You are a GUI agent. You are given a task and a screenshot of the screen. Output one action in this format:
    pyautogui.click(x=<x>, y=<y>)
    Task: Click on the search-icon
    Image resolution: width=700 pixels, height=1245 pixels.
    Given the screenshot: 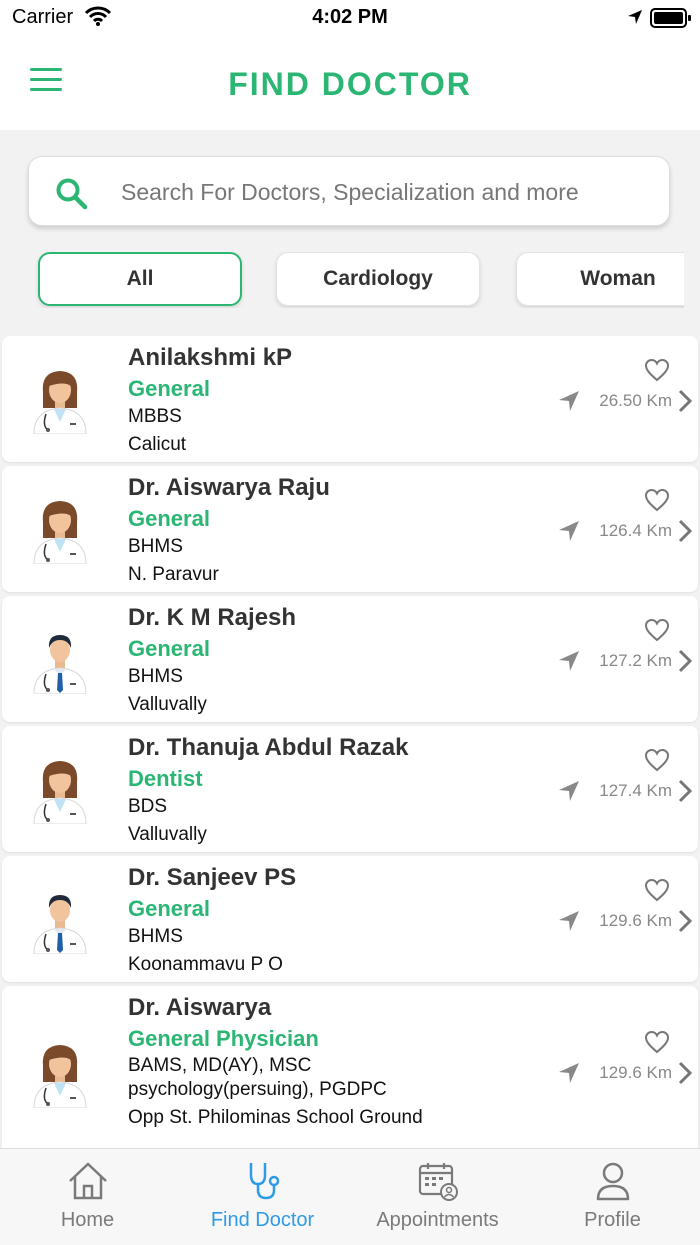 What is the action you would take?
    pyautogui.click(x=72, y=194)
    